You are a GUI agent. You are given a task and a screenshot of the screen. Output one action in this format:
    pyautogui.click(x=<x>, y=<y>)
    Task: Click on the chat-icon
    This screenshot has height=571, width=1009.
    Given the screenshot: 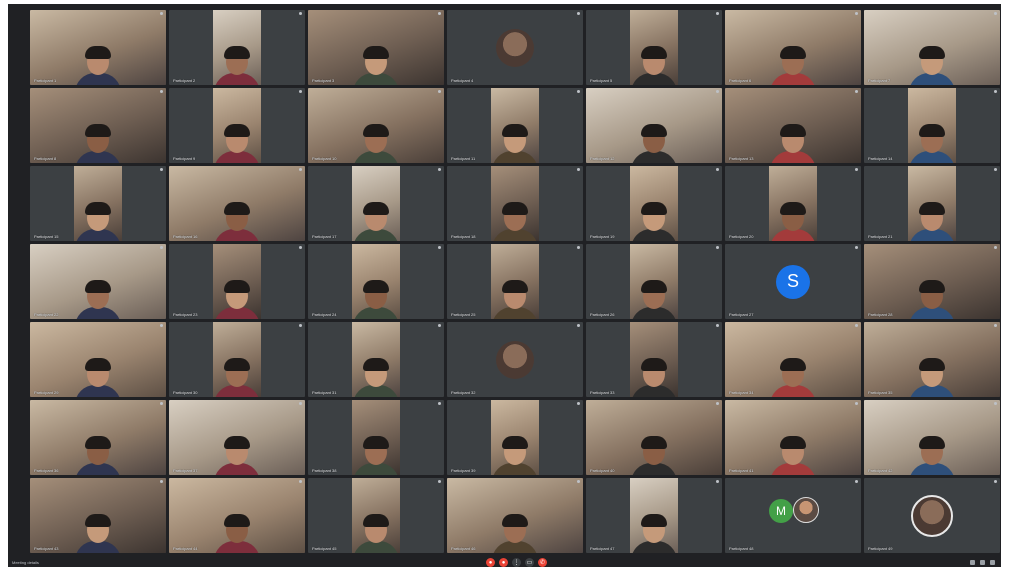 What is the action you would take?
    pyautogui.click(x=982, y=562)
    